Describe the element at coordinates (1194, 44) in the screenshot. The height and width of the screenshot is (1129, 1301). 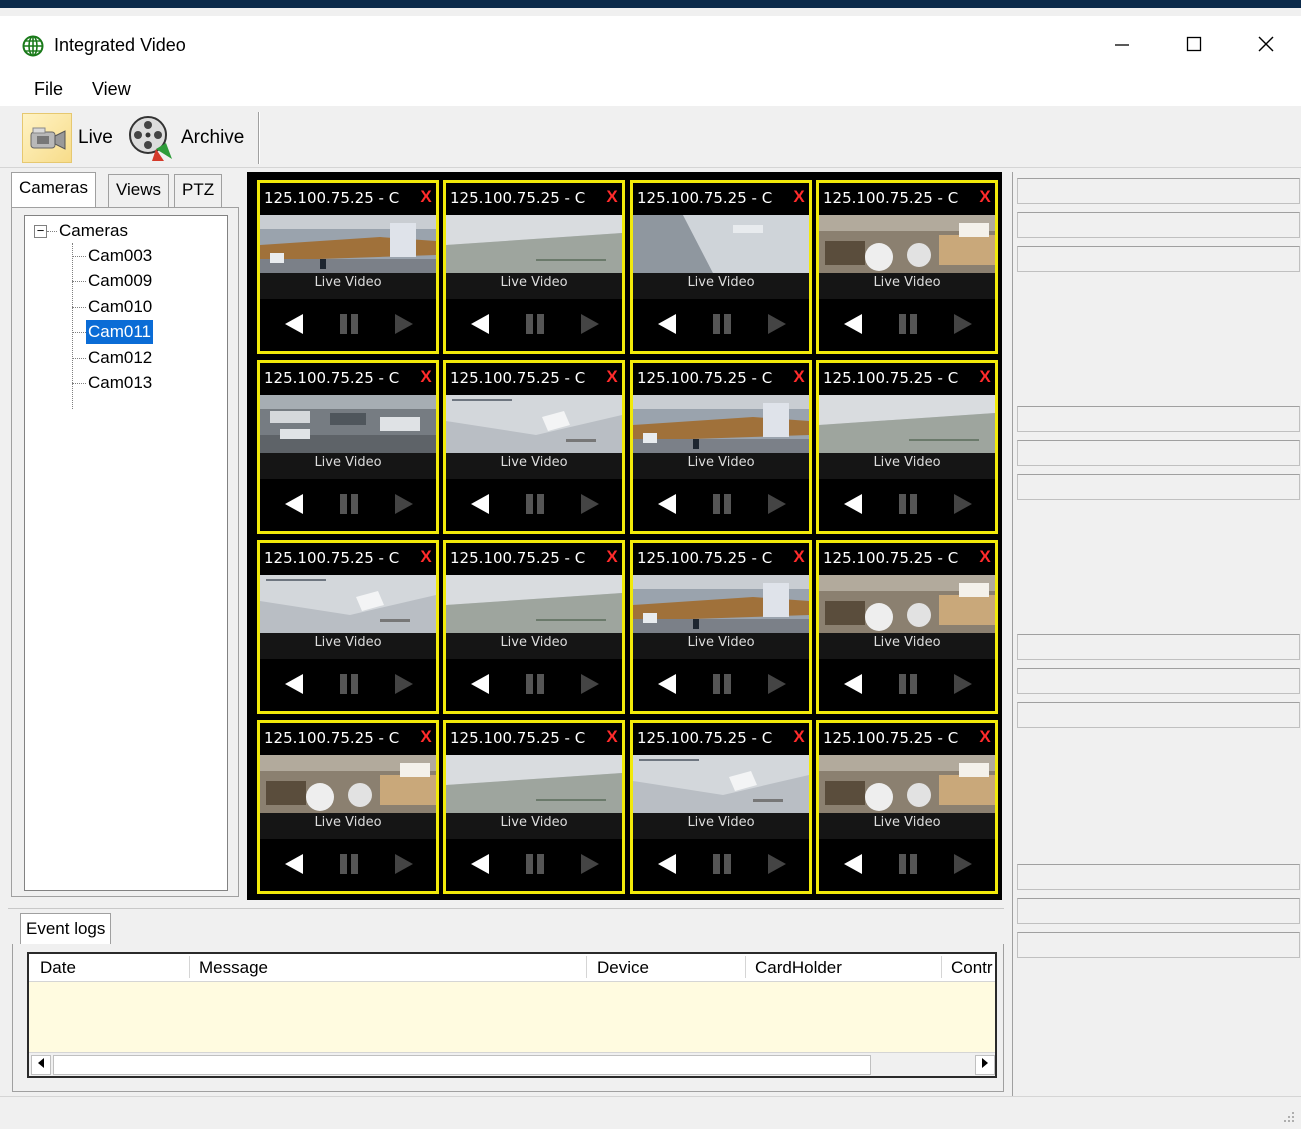
I see `maximize-button` at that location.